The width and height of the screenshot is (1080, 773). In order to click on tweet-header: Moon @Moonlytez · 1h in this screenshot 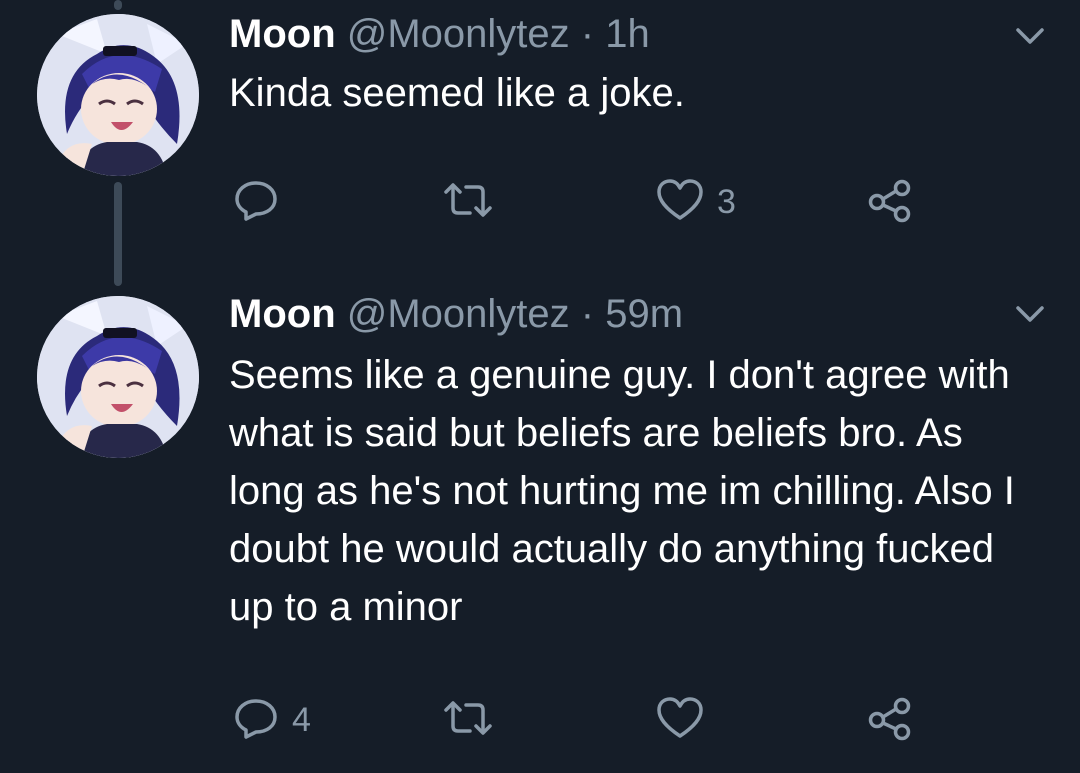, I will do `click(439, 34)`.